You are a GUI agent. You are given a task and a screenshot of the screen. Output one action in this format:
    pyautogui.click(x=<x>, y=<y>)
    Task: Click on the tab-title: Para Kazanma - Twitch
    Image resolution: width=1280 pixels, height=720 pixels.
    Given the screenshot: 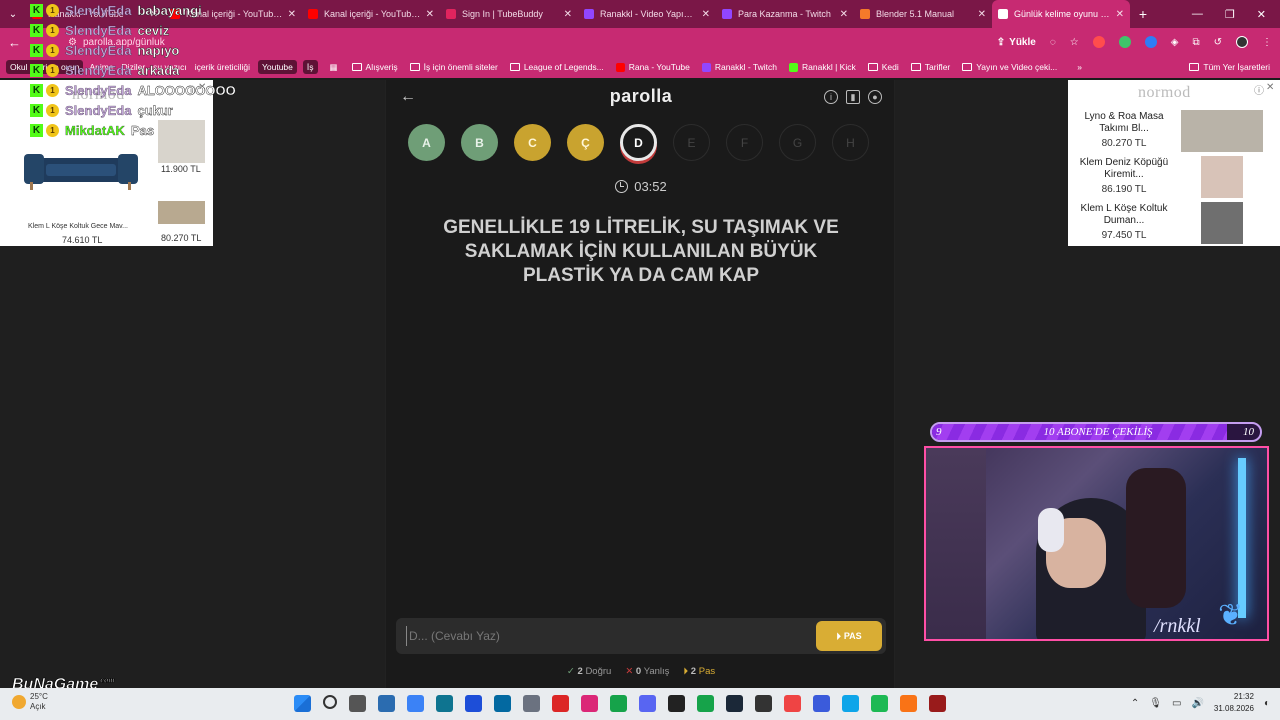 What is the action you would take?
    pyautogui.click(x=784, y=14)
    